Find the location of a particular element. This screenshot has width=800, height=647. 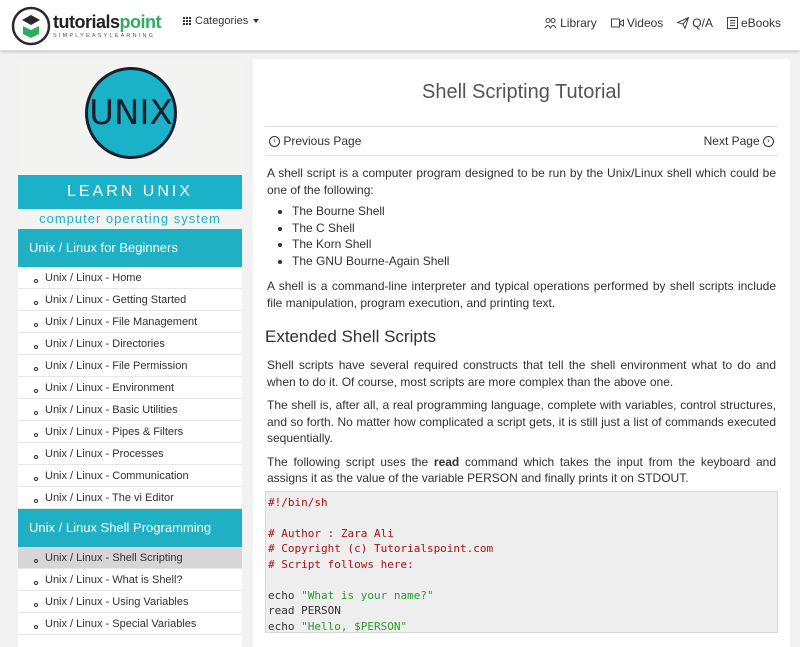

sidebar-item-file-management: Unix / Linux - File Management is located at coordinates (130, 322).